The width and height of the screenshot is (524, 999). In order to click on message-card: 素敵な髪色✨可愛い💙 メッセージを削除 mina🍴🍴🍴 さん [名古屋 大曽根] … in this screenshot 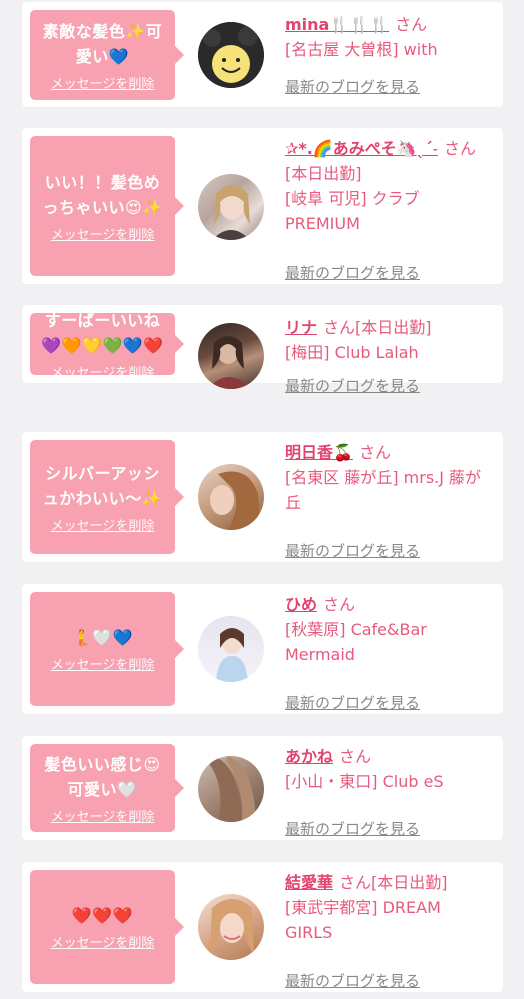, I will do `click(262, 54)`.